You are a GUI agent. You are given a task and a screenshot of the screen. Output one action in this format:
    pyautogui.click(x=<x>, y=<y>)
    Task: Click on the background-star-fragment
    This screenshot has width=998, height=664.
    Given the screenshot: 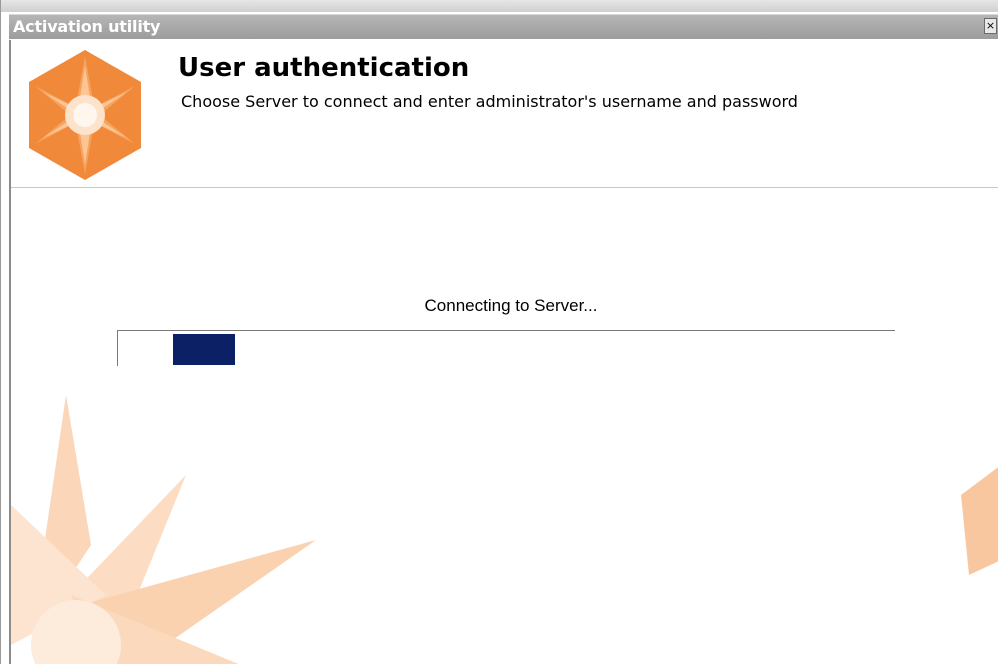 What is the action you would take?
    pyautogui.click(x=979, y=521)
    